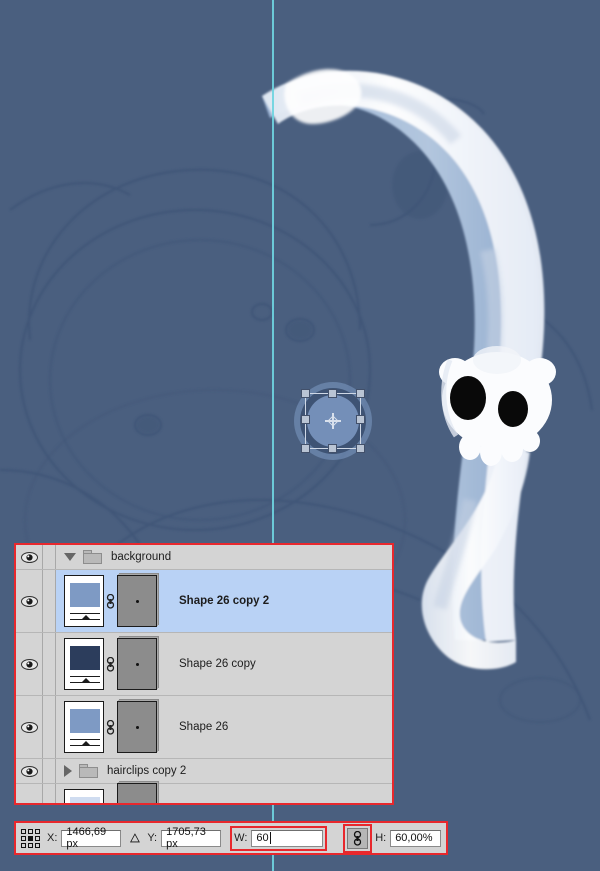  What do you see at coordinates (305, 393) in the screenshot?
I see `handle-top-left` at bounding box center [305, 393].